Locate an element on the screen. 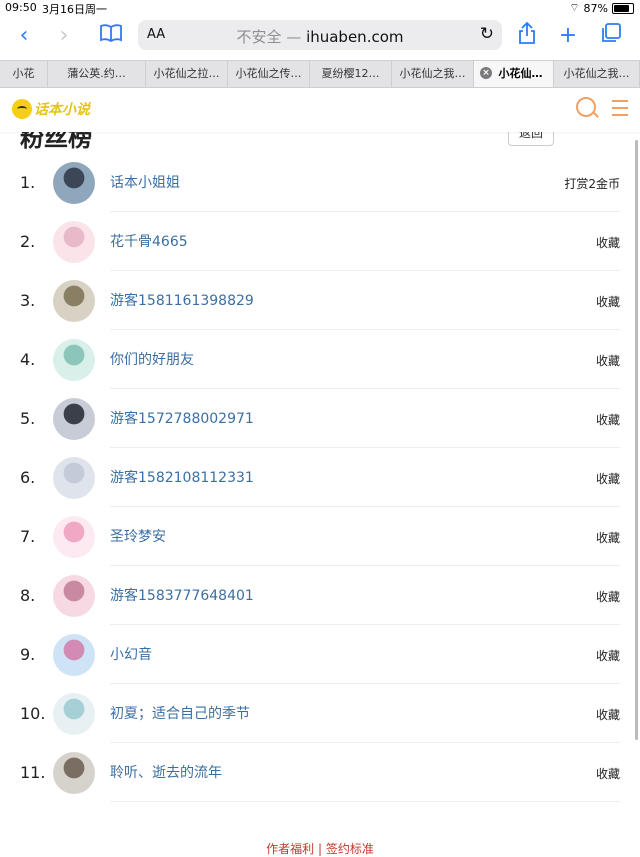  rank-number: 2. is located at coordinates (28, 241).